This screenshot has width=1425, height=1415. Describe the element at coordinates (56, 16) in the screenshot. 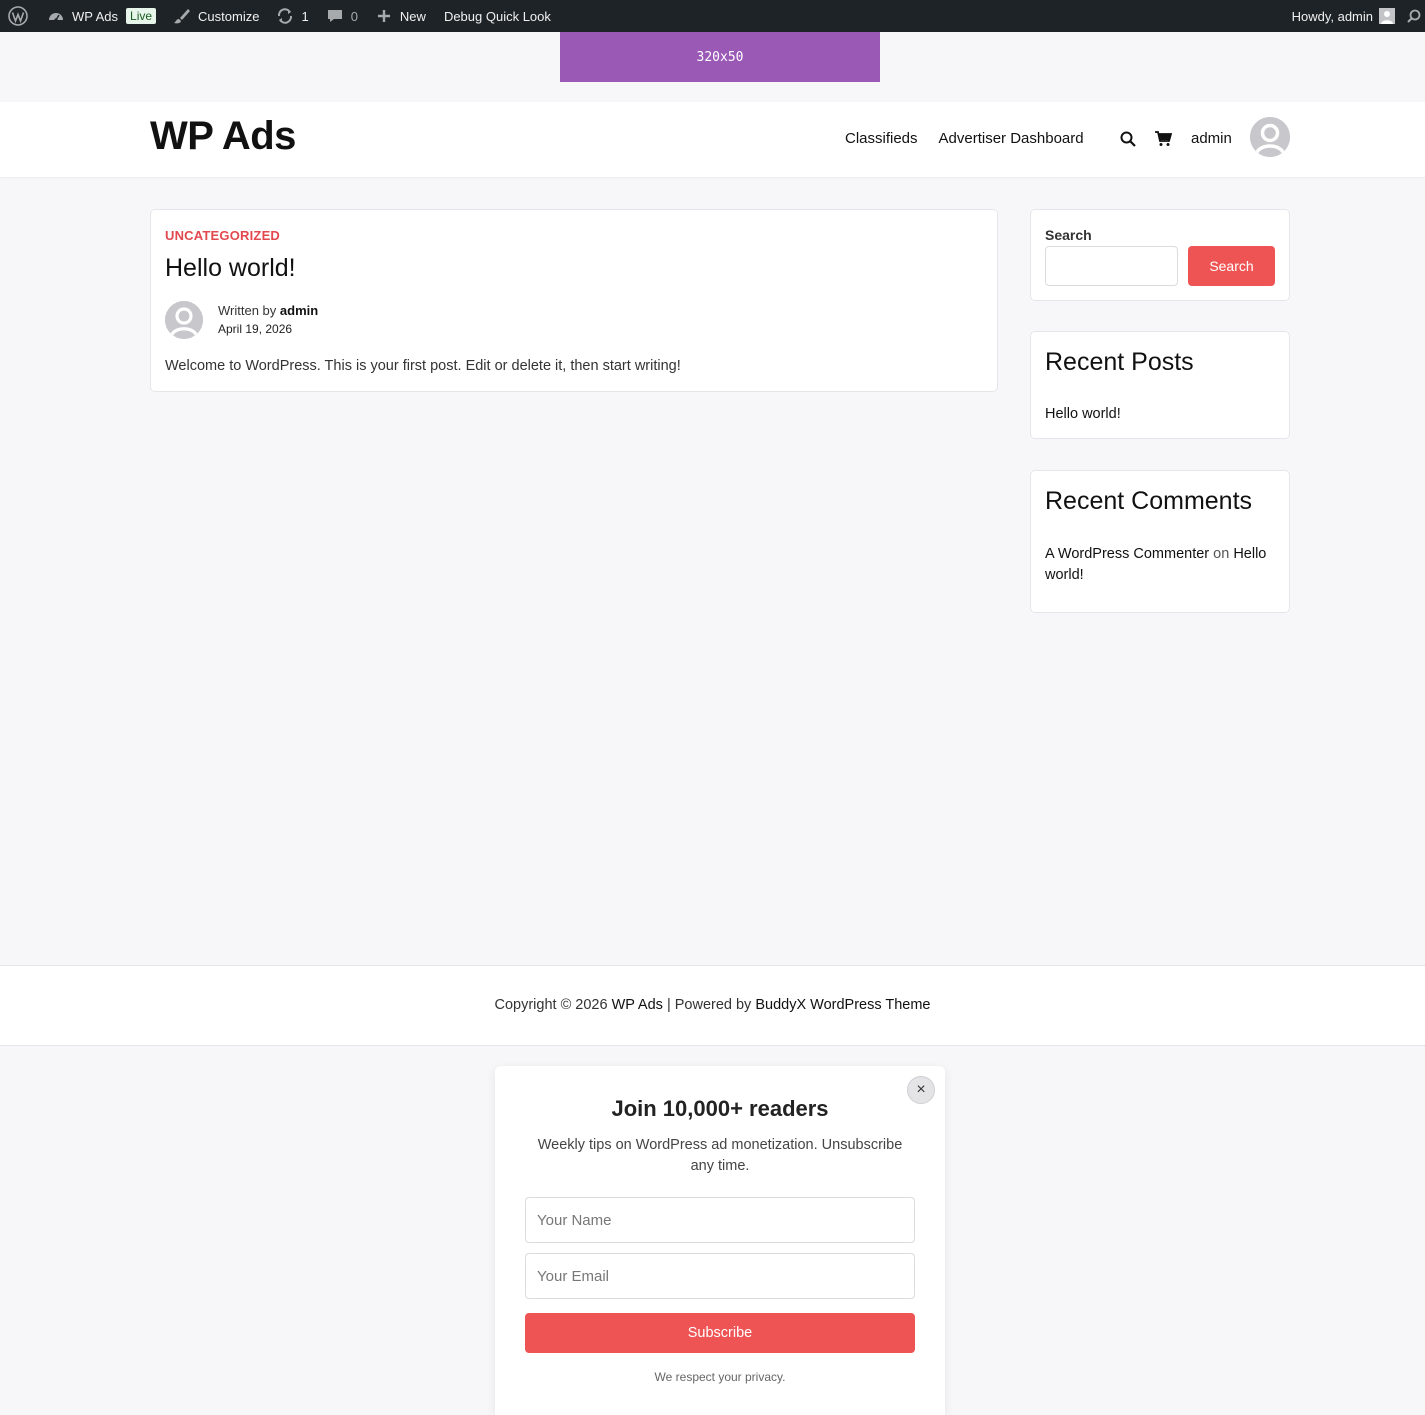

I see `dashboard-icon` at that location.